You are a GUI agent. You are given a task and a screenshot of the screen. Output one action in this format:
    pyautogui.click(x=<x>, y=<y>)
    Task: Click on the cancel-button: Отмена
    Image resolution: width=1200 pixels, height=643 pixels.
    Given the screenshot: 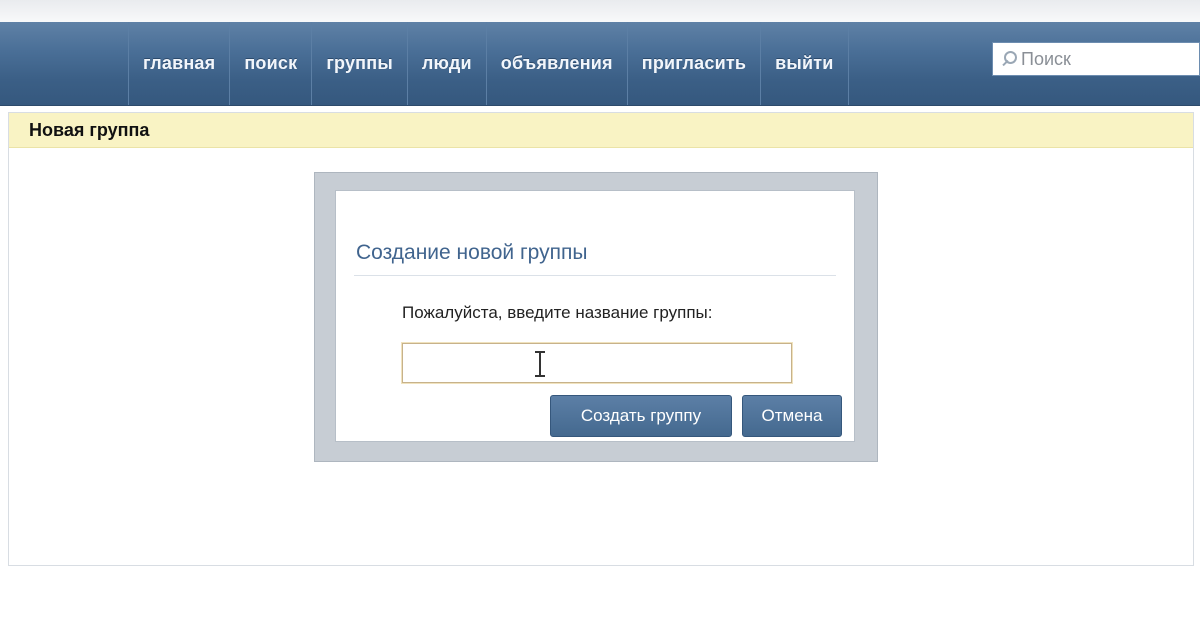 What is the action you would take?
    pyautogui.click(x=792, y=416)
    